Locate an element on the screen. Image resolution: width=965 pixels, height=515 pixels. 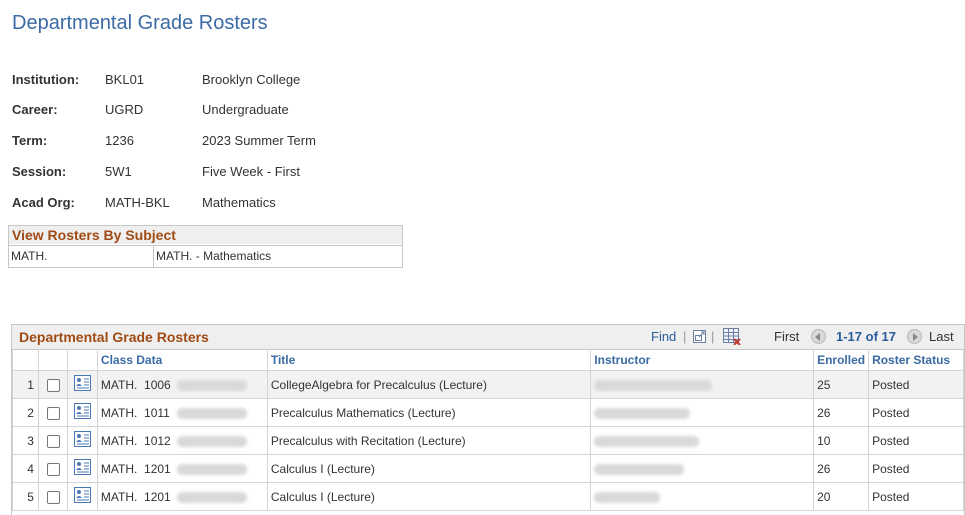
header-title: Title is located at coordinates (429, 360).